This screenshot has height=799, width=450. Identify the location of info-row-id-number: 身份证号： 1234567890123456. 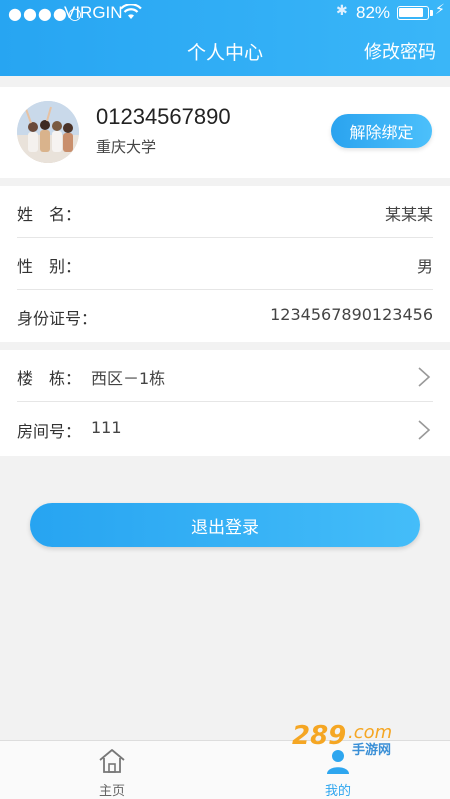
(225, 316).